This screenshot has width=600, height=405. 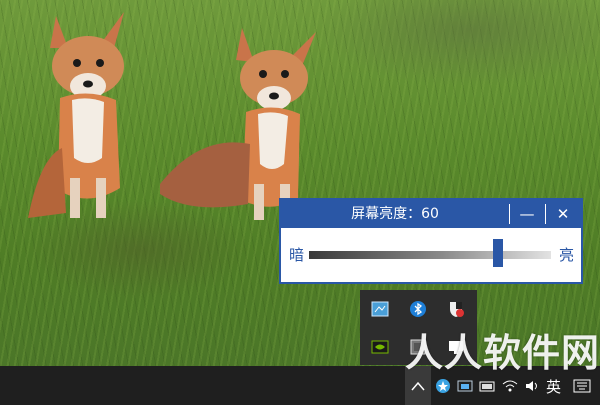 What do you see at coordinates (563, 214) in the screenshot?
I see `close-button: ✕` at bounding box center [563, 214].